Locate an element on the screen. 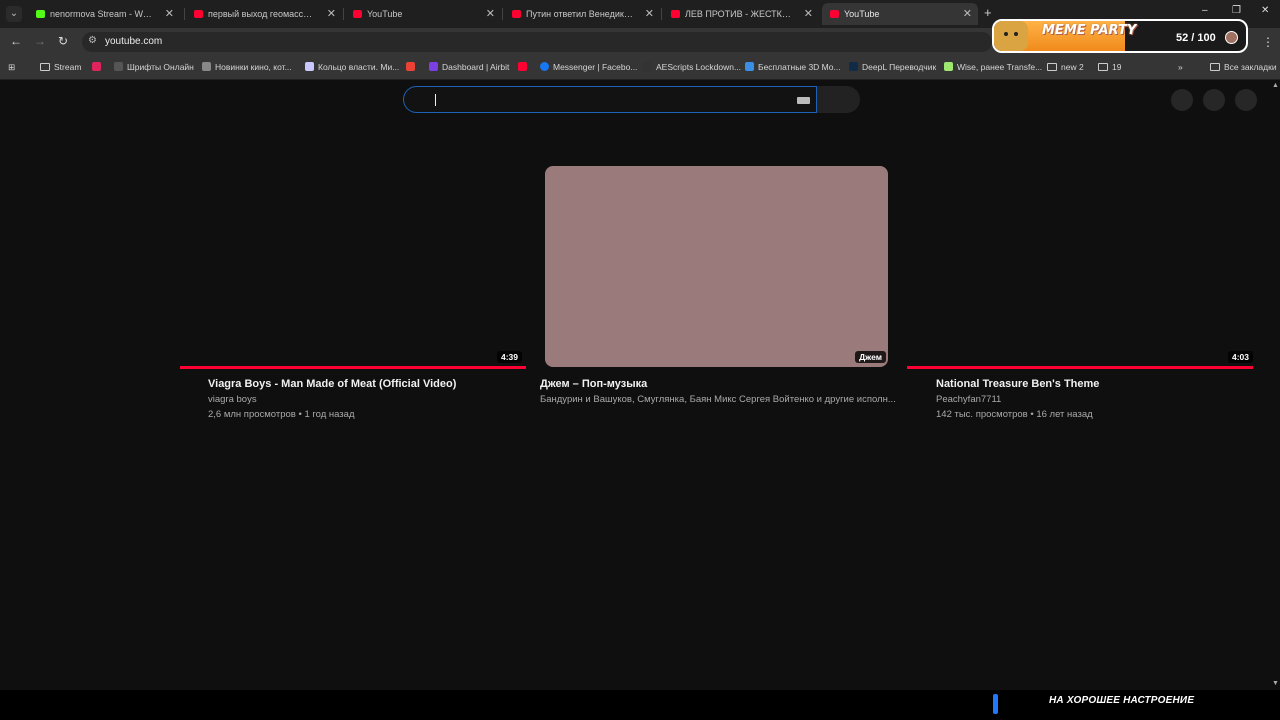  notifications-icon is located at coordinates (1214, 100).